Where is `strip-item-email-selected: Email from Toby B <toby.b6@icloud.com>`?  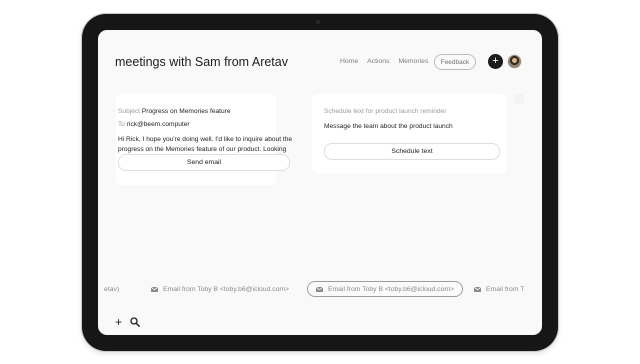
strip-item-email-selected: Email from Toby B <toby.b6@icloud.com> is located at coordinates (385, 289).